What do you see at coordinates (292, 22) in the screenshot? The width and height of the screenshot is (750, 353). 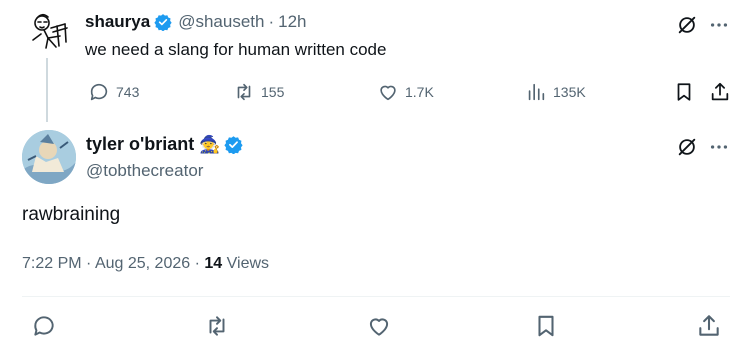 I see `tweet-time: 12h` at bounding box center [292, 22].